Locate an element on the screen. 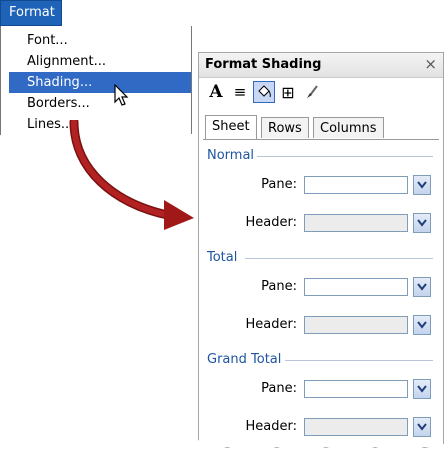 This screenshot has height=456, width=448. panel-toolbar: A ≡ ⊞ is located at coordinates (320, 93).